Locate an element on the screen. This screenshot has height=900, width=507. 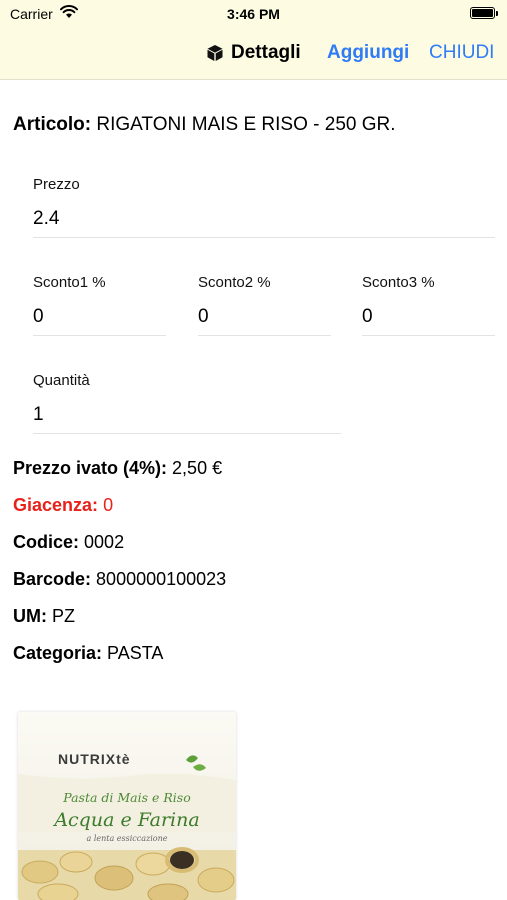
unit-row: UM: PZ is located at coordinates (44, 616).